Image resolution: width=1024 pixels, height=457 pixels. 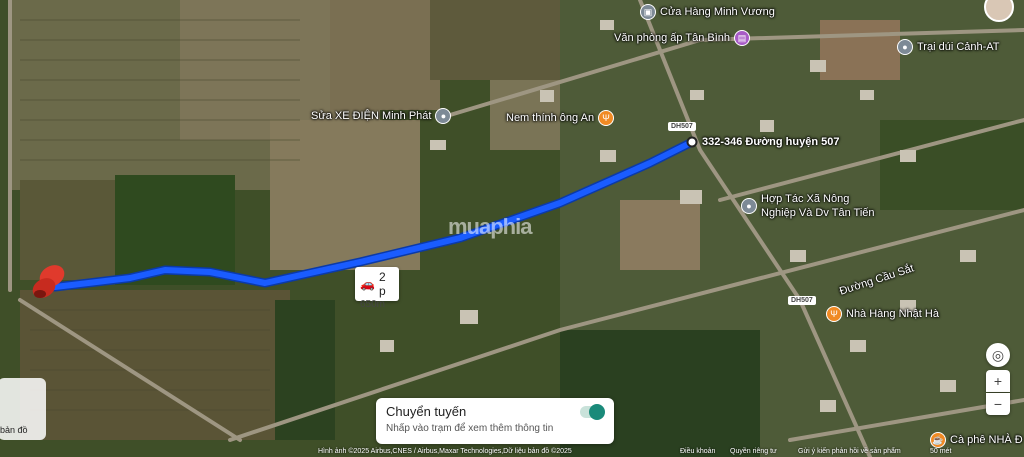 I want to click on poi-van-phong-ap-tan-binh: Văn phòng ấp Tân Bình ▤, so click(x=682, y=38).